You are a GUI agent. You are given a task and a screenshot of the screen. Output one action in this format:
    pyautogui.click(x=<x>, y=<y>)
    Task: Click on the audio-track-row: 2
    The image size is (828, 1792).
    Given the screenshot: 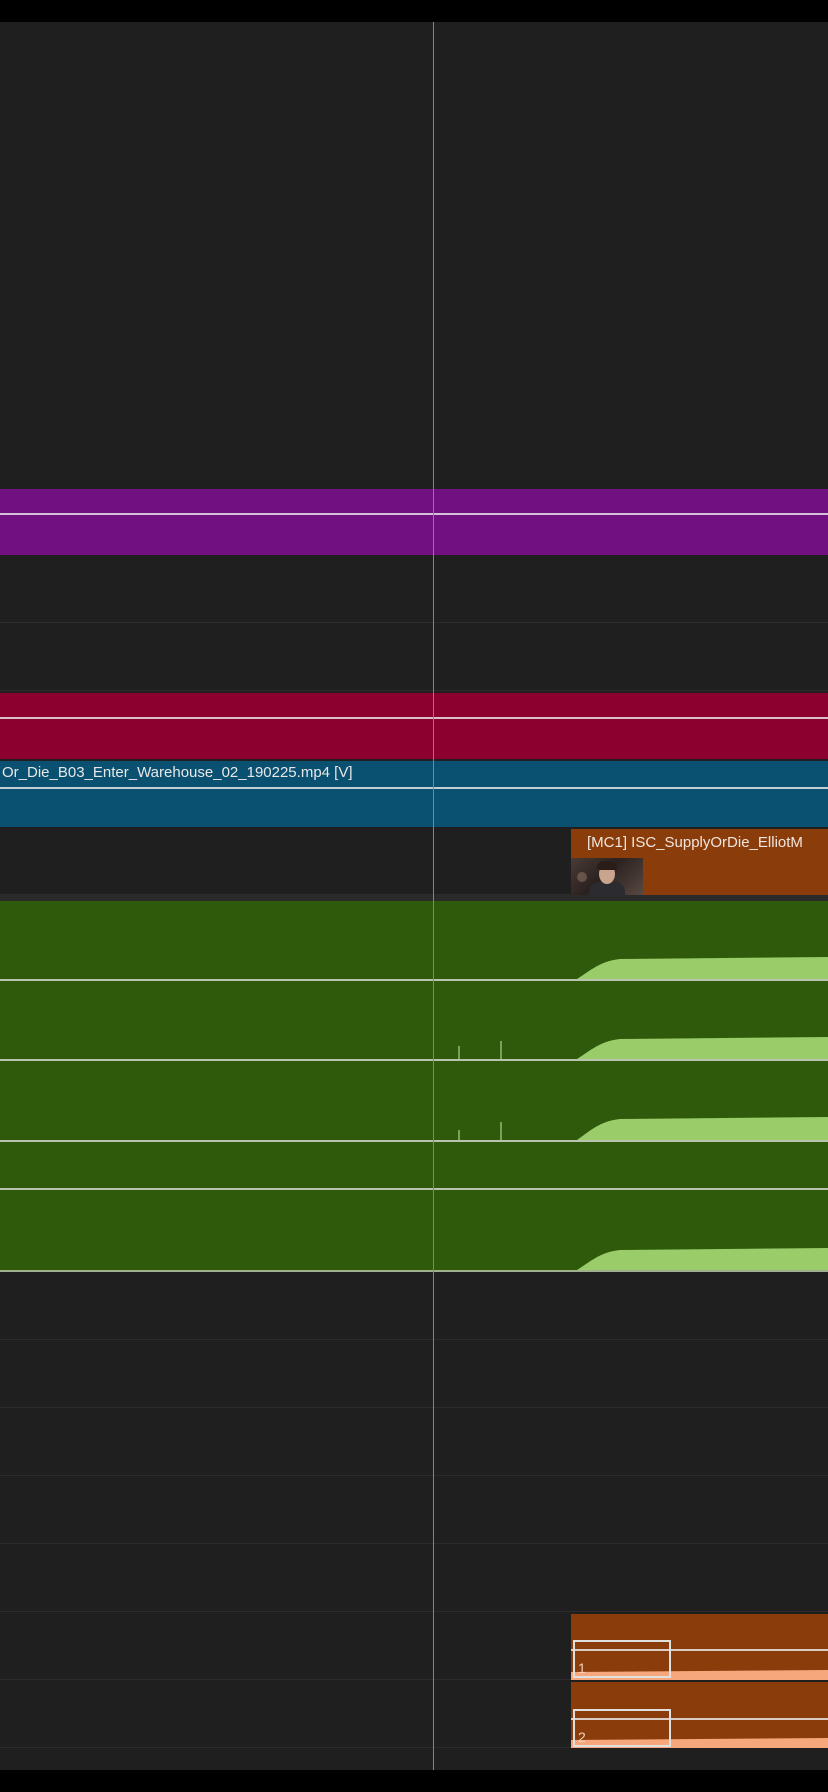 What is the action you would take?
    pyautogui.click(x=414, y=1714)
    